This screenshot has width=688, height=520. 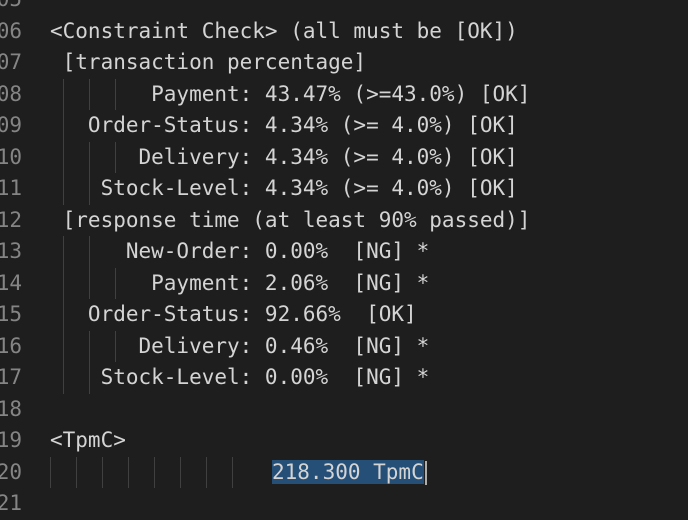 I want to click on line-text: <TpmC>, so click(x=88, y=441).